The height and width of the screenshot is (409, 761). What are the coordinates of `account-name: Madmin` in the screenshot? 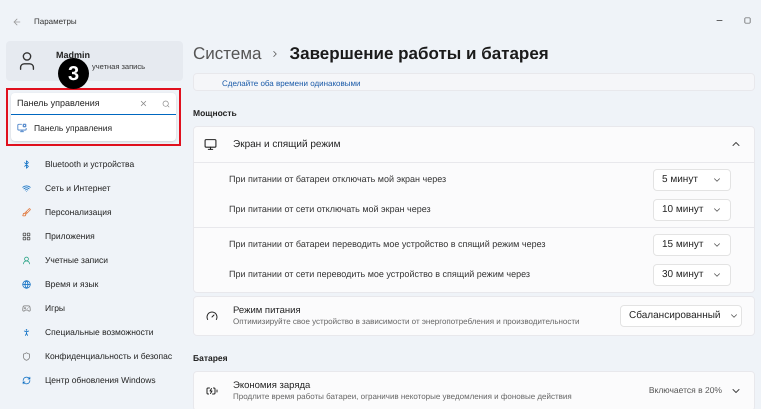 It's located at (74, 55).